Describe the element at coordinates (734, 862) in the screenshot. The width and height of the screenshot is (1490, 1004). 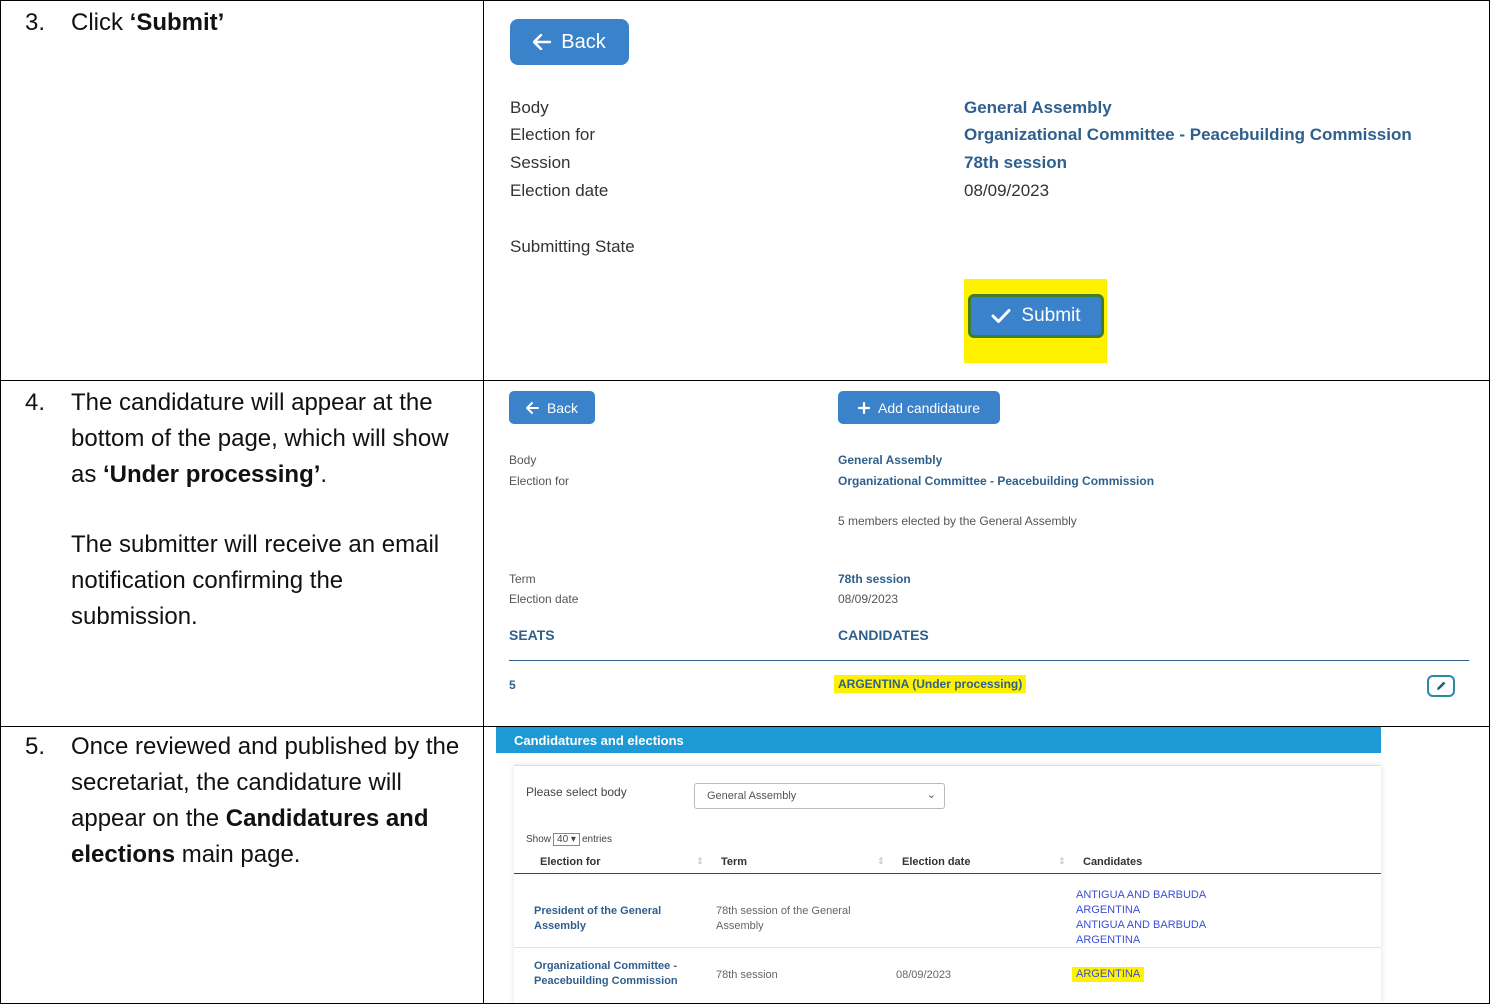
I see `column-header-term: Term` at that location.